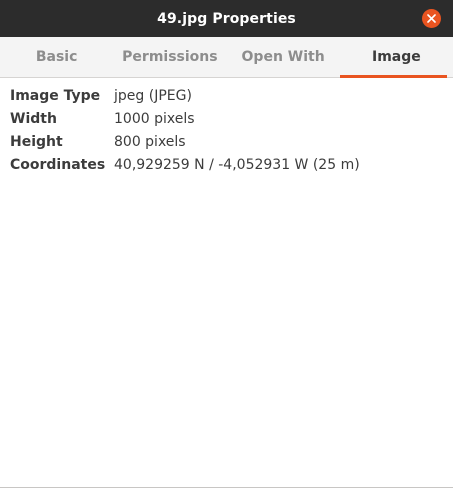 This screenshot has height=488, width=453. Describe the element at coordinates (154, 118) in the screenshot. I see `property-value: 1000 pixels` at that location.